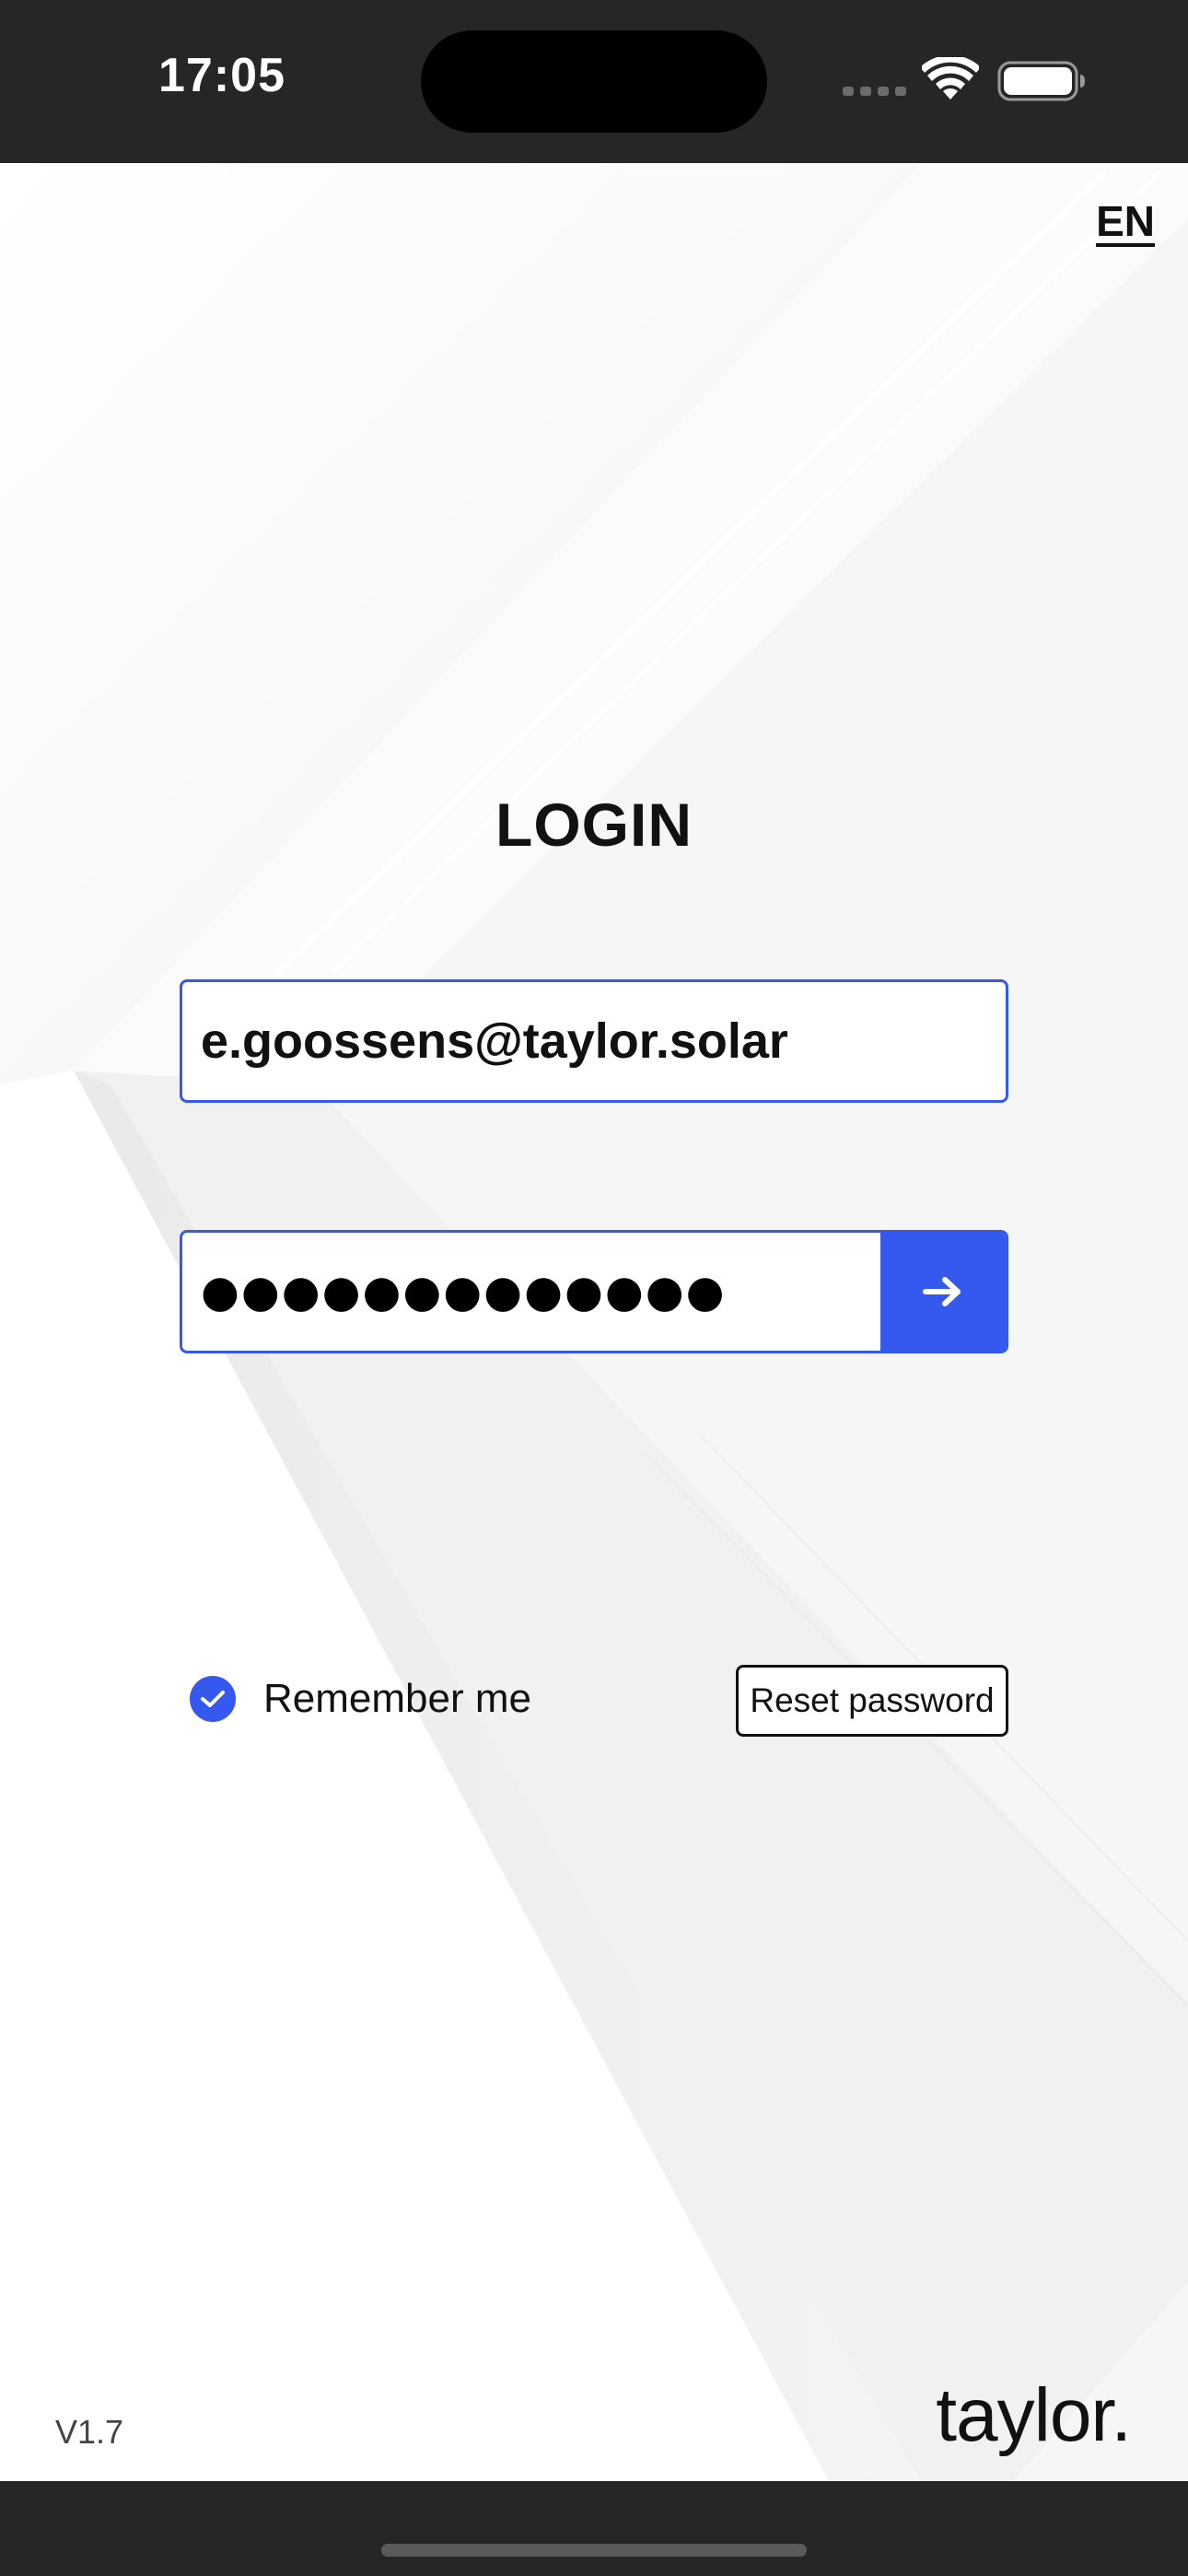 This screenshot has width=1188, height=2576. Describe the element at coordinates (594, 2550) in the screenshot. I see `home-indicator` at that location.